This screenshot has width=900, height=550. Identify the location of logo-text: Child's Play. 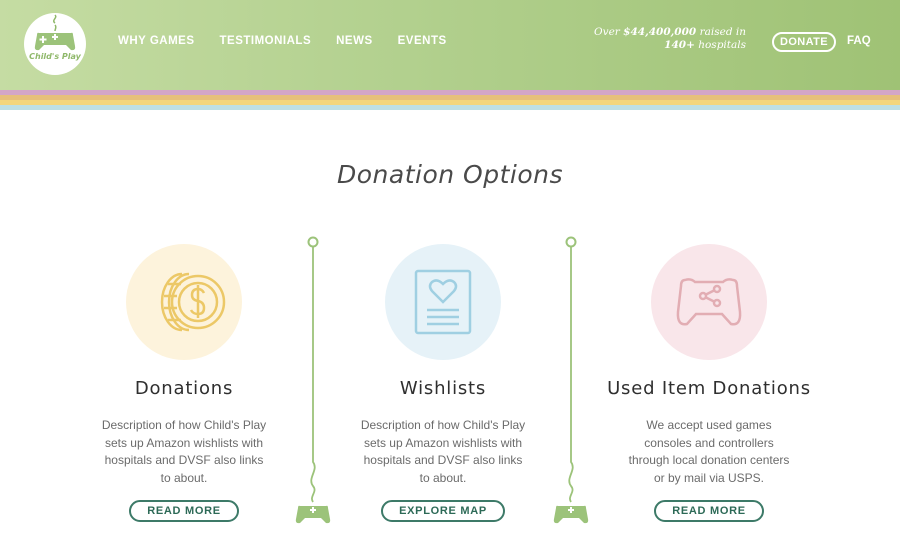
(55, 56).